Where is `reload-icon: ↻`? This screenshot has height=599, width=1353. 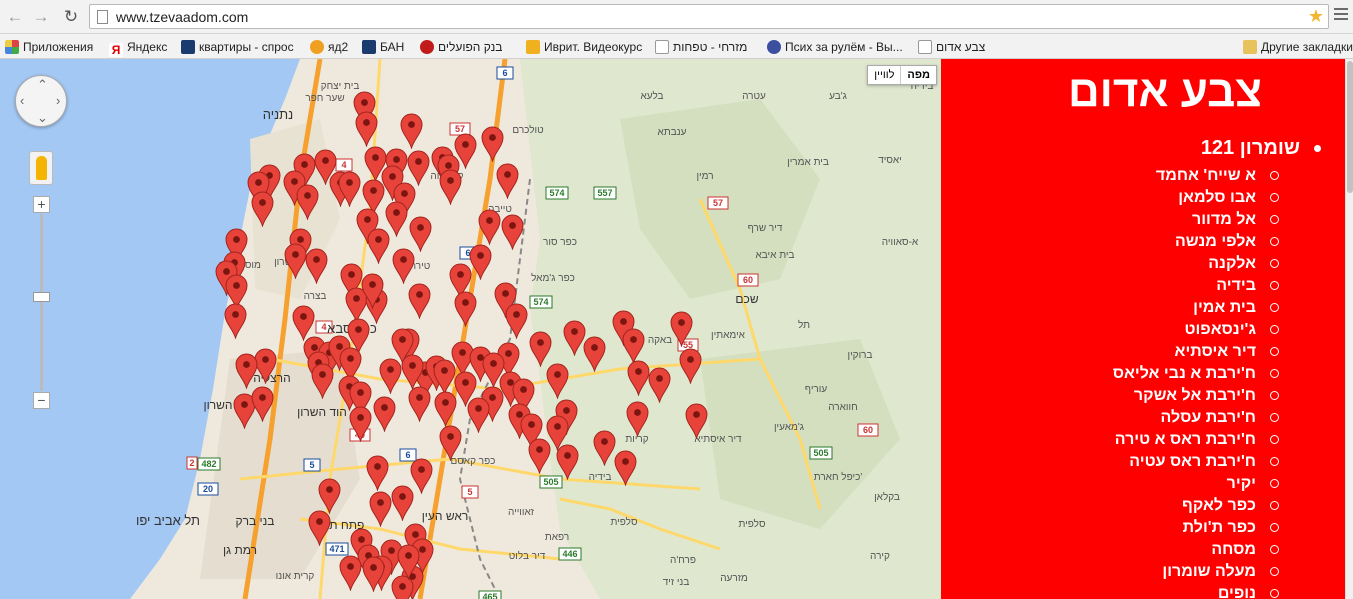 reload-icon: ↻ is located at coordinates (71, 17).